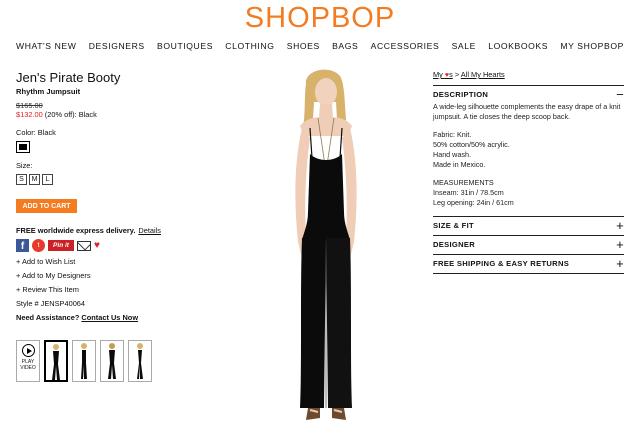 The image size is (640, 430). Describe the element at coordinates (452, 154) in the screenshot. I see `fabric-line: Hand wash.` at that location.